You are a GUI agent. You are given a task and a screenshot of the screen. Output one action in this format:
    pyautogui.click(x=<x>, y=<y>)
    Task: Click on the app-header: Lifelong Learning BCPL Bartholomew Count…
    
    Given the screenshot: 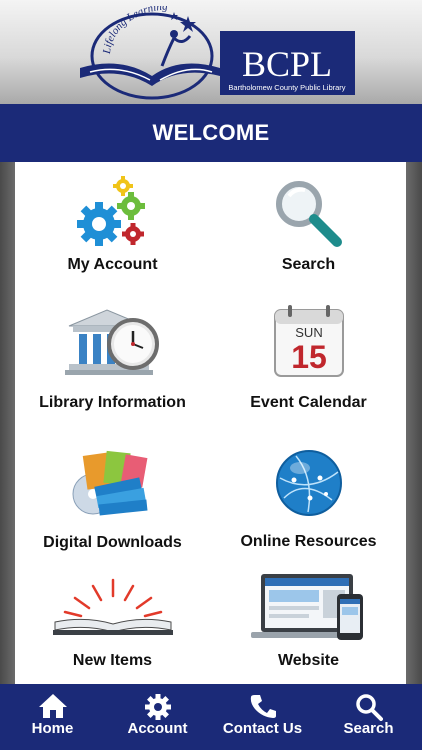 What is the action you would take?
    pyautogui.click(x=211, y=52)
    